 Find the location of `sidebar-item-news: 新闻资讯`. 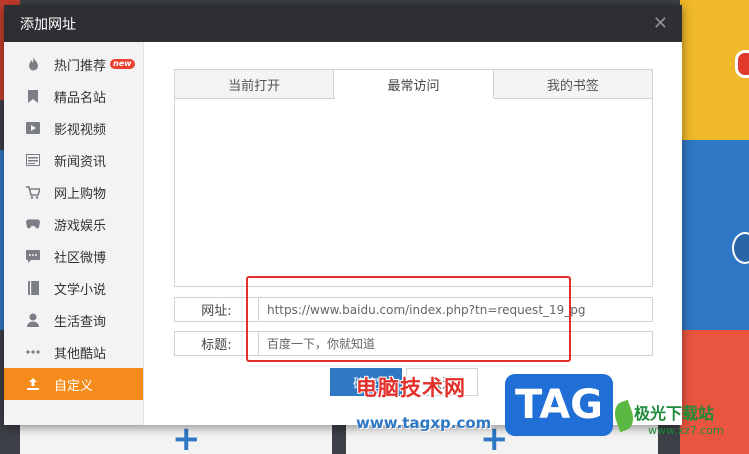

sidebar-item-news: 新闻资讯 is located at coordinates (73, 160).